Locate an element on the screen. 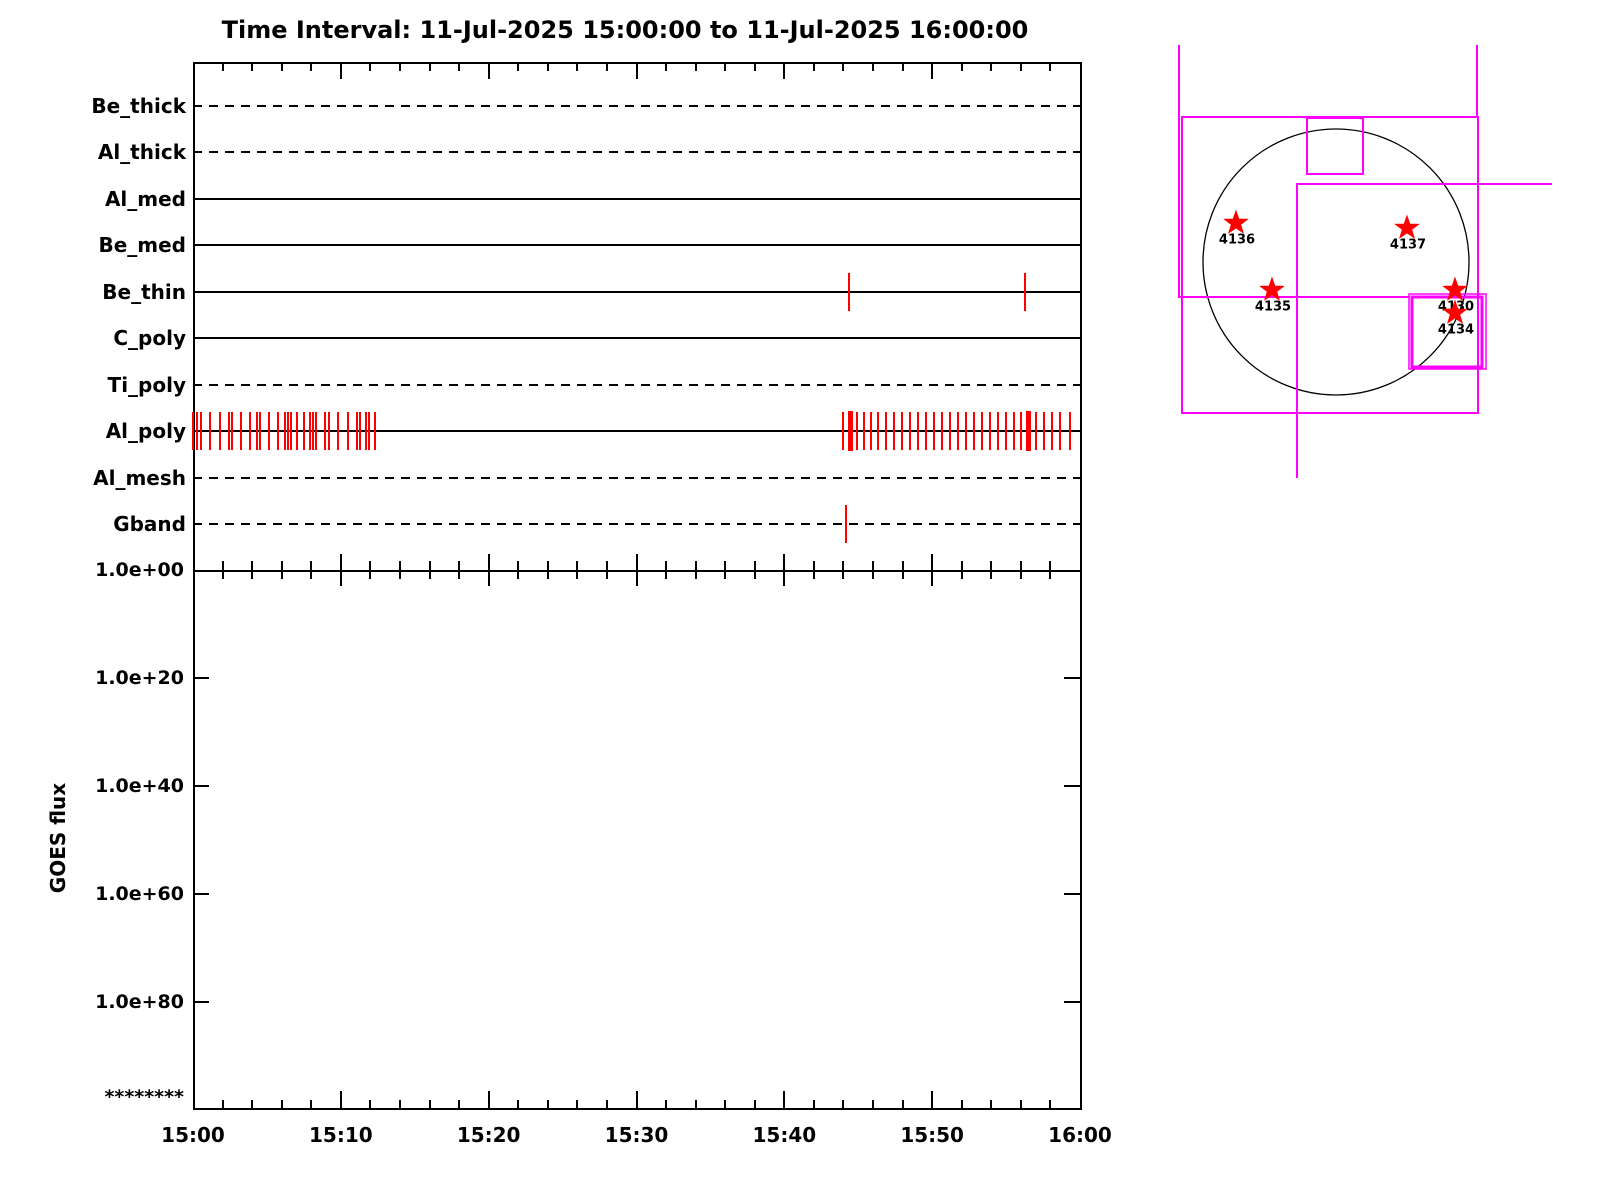 The height and width of the screenshot is (1200, 1600). row-line-Al_mesh is located at coordinates (636, 477).